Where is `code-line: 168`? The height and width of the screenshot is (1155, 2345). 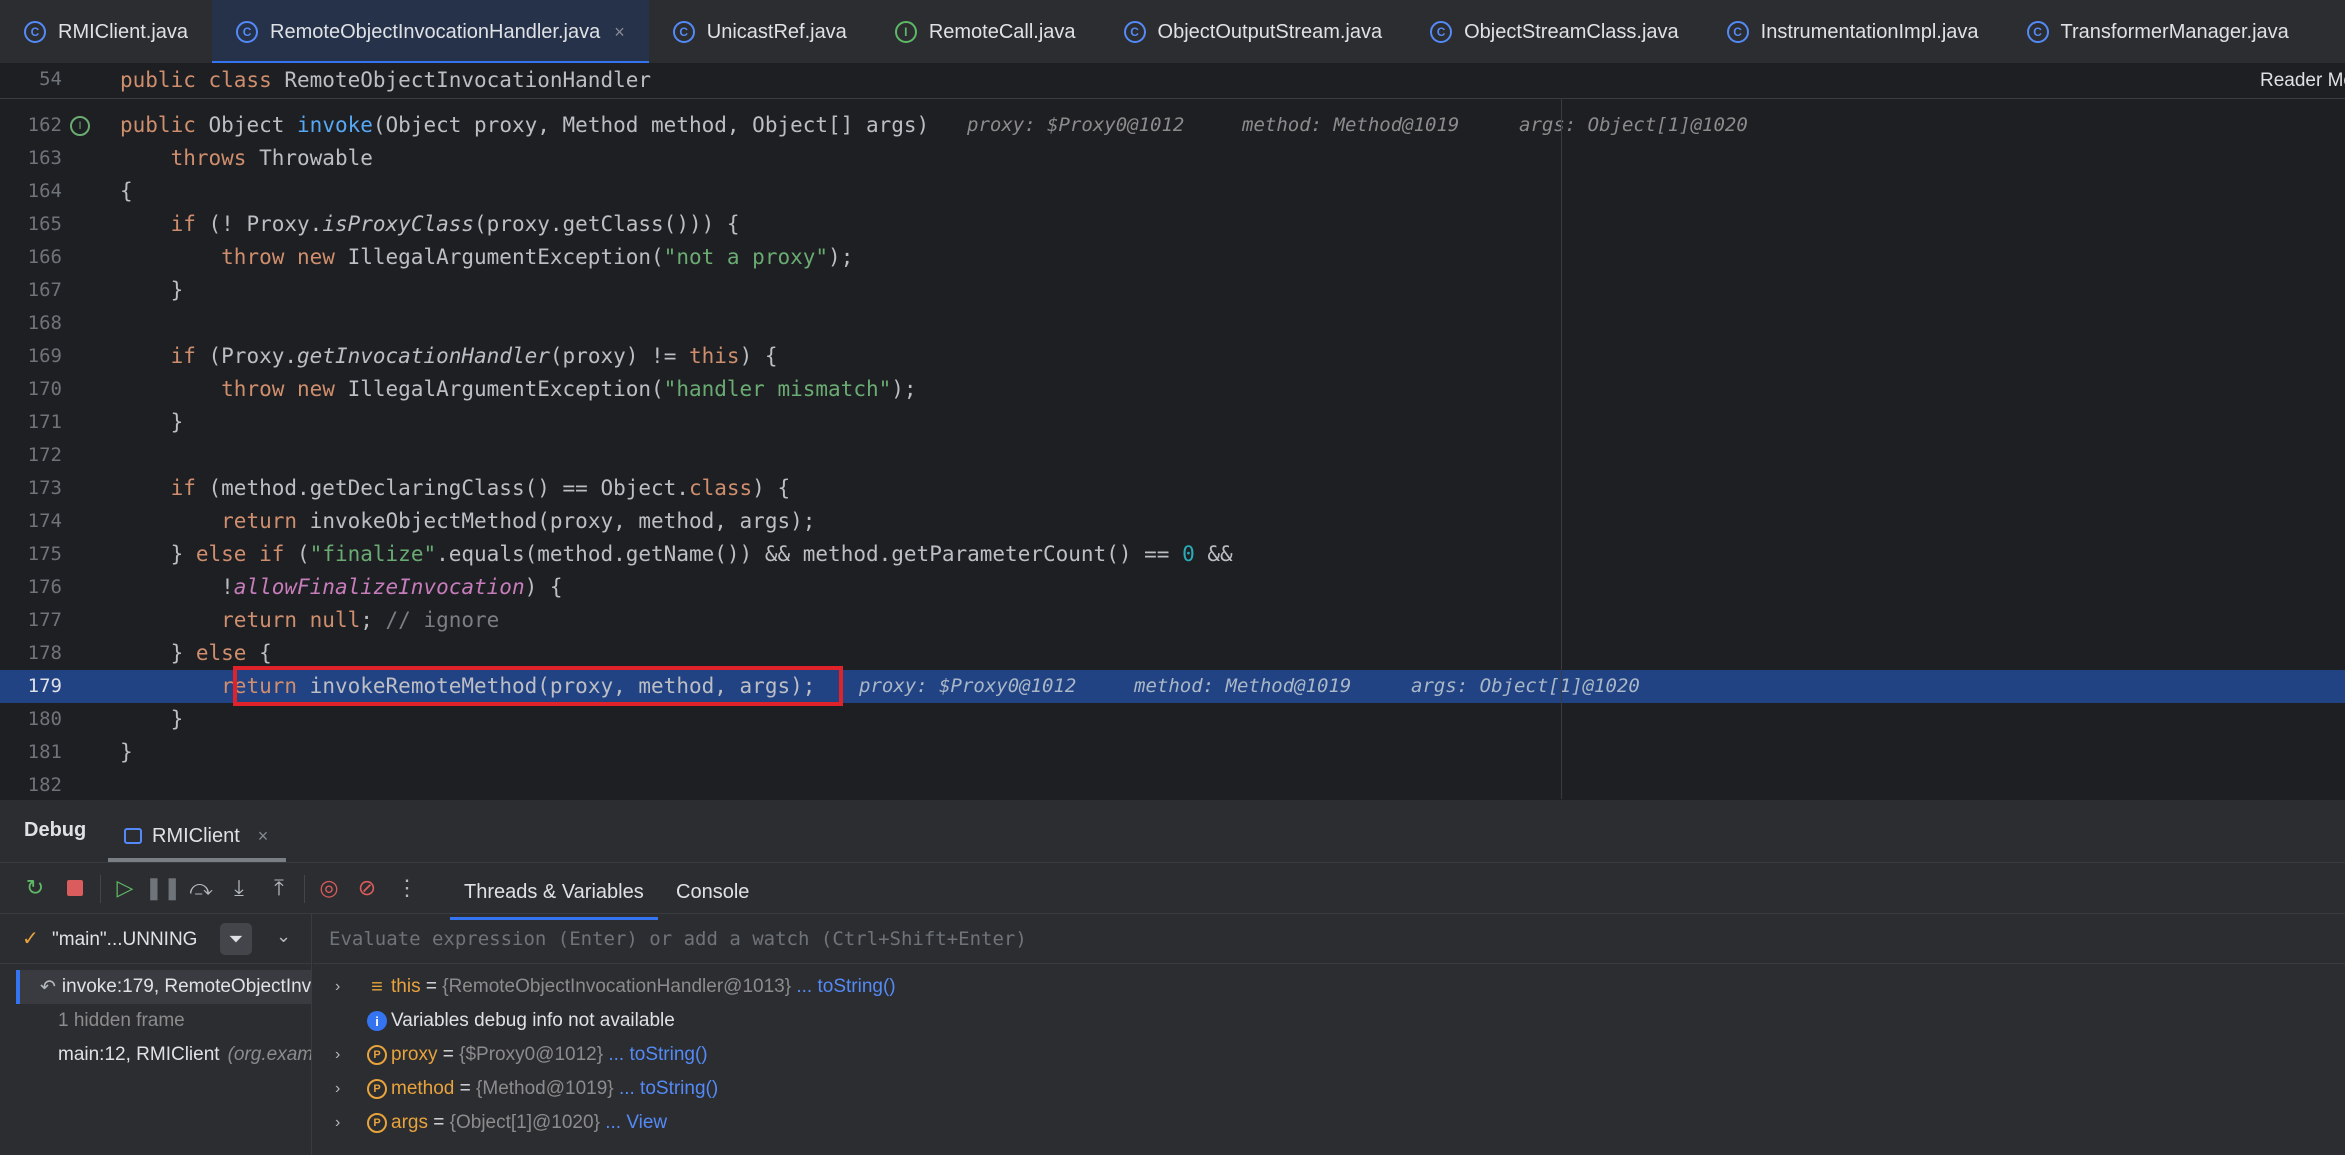
code-line: 168 is located at coordinates (1172, 323).